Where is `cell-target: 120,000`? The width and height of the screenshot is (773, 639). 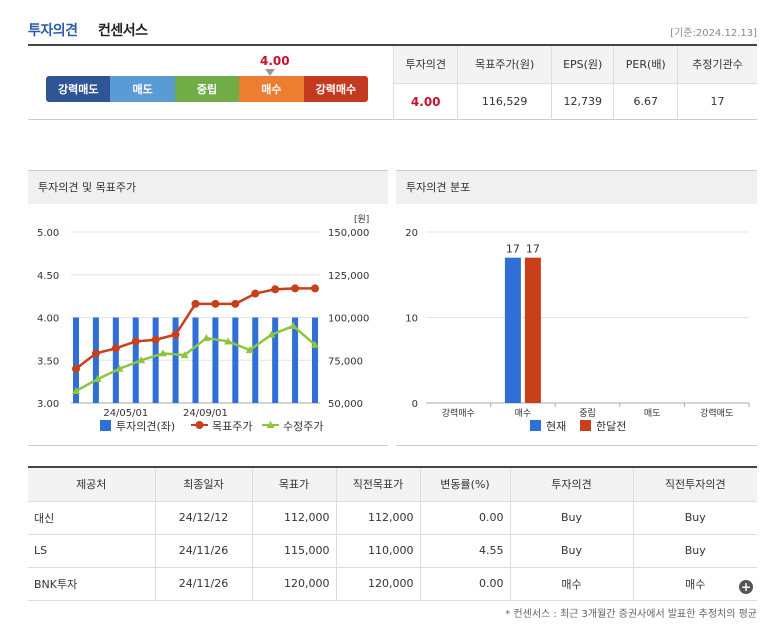 cell-target: 120,000 is located at coordinates (293, 584).